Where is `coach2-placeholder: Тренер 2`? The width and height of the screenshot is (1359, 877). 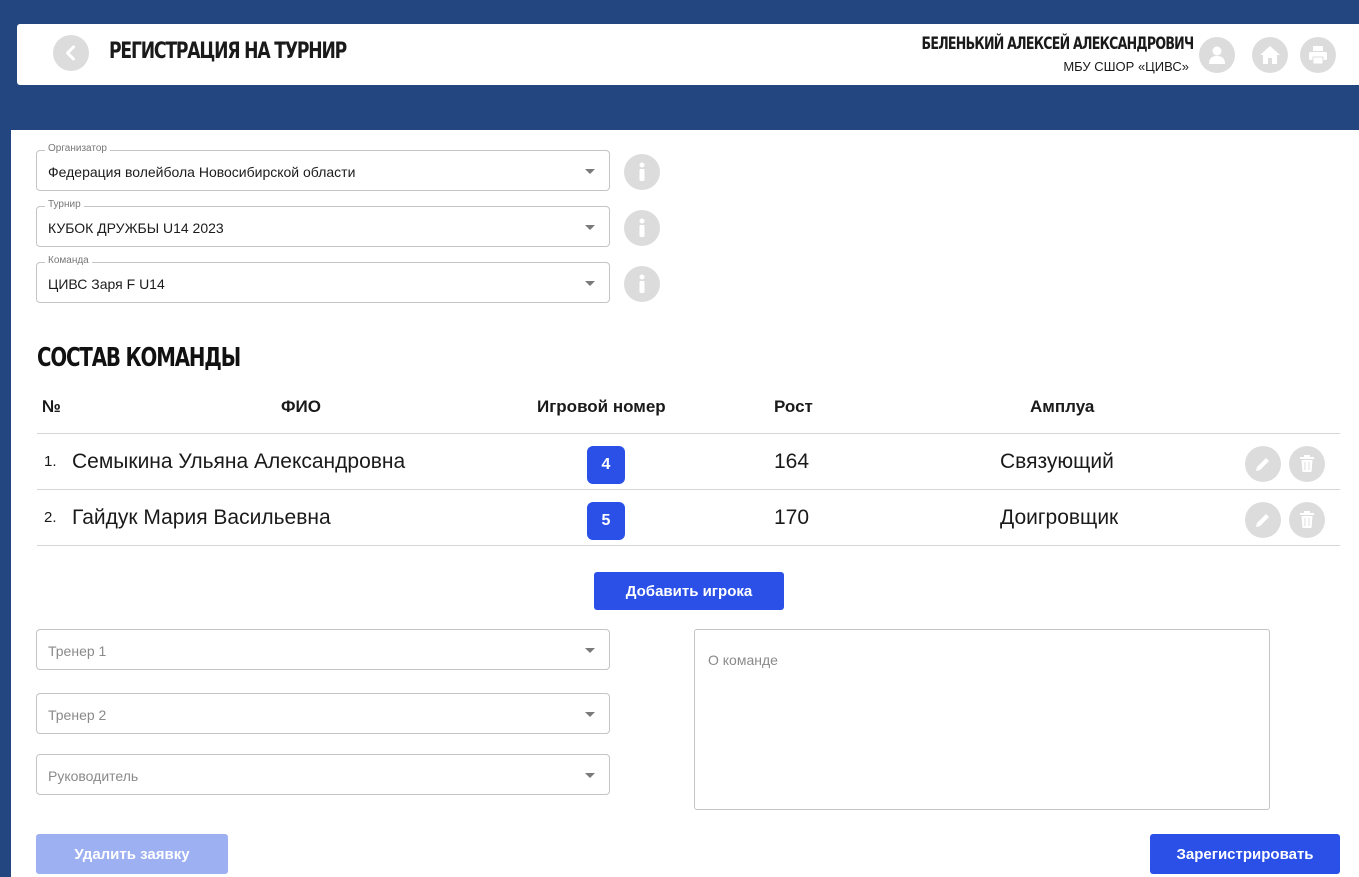
coach2-placeholder: Тренер 2 is located at coordinates (77, 715).